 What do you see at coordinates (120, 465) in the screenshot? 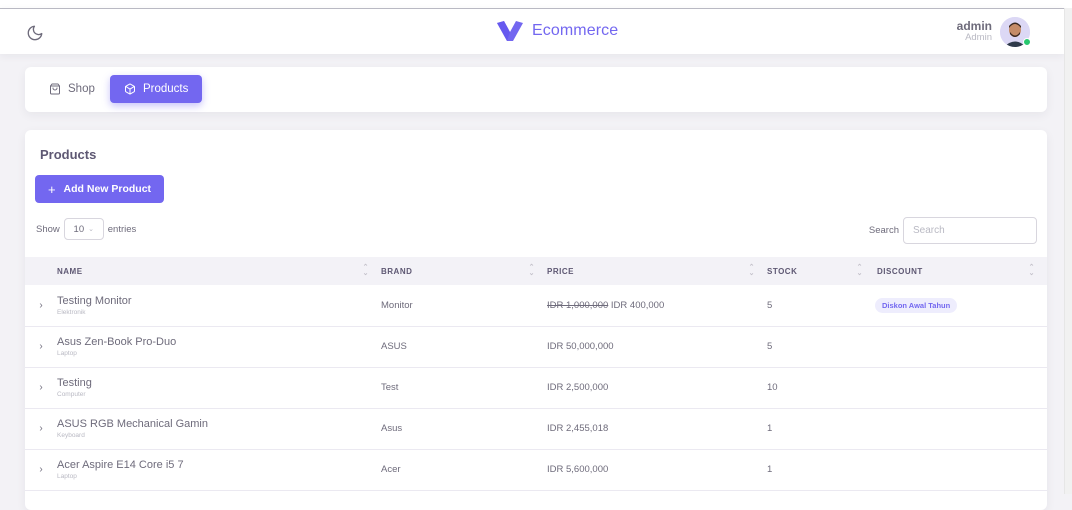
I see `product-name: Acer Aspire E14 Core i5 7` at bounding box center [120, 465].